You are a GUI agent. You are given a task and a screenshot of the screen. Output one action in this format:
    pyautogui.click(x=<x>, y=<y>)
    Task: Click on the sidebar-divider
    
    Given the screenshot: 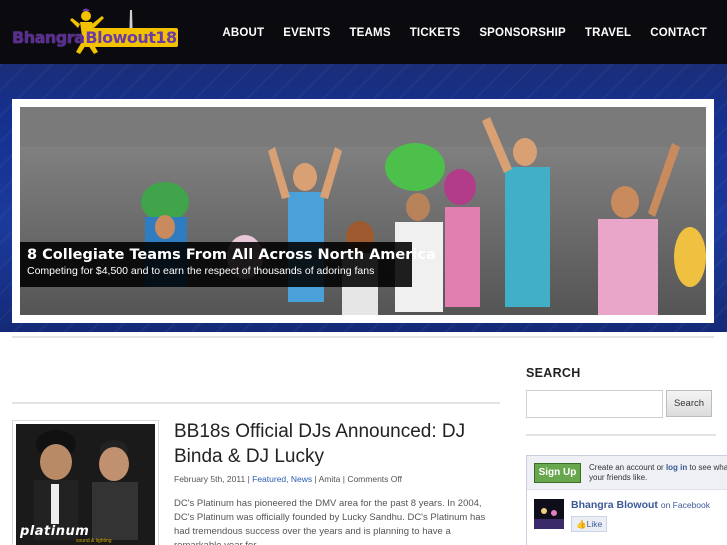 What is the action you would take?
    pyautogui.click(x=621, y=435)
    